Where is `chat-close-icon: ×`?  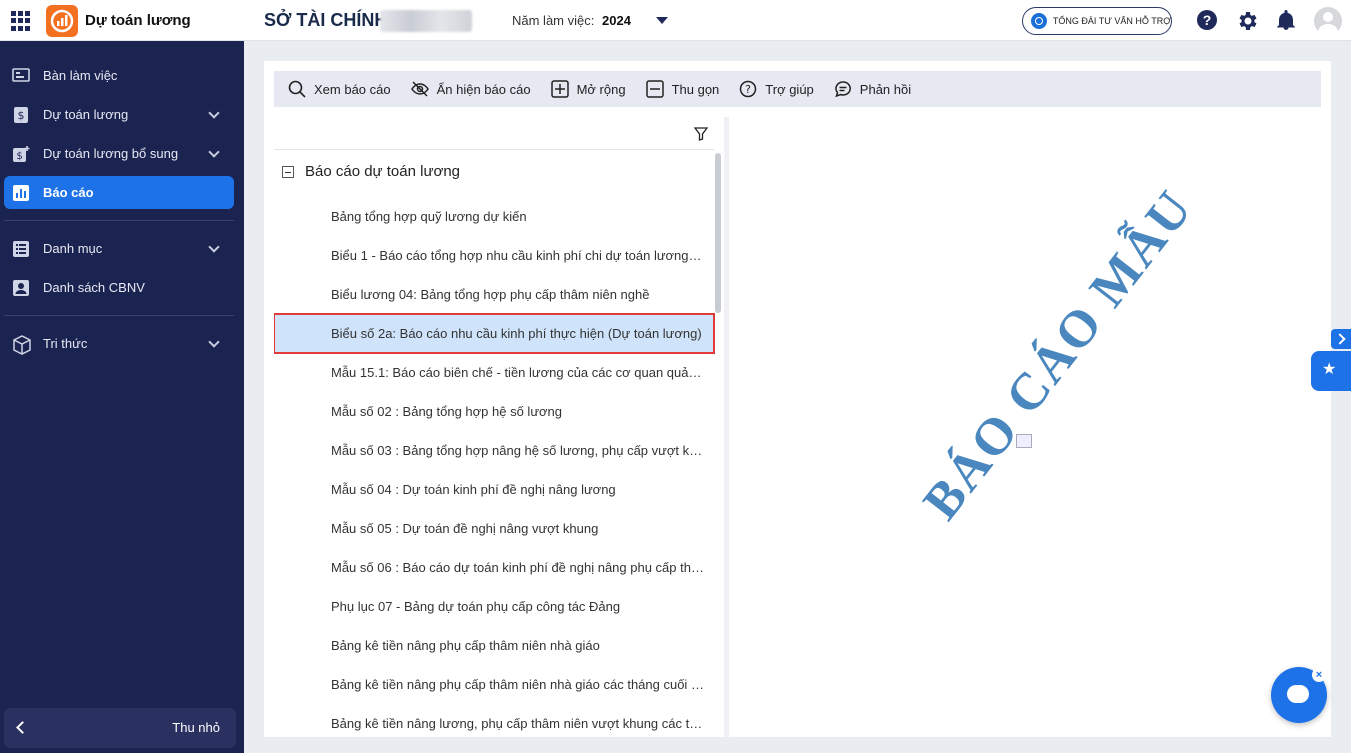 chat-close-icon: × is located at coordinates (1319, 675).